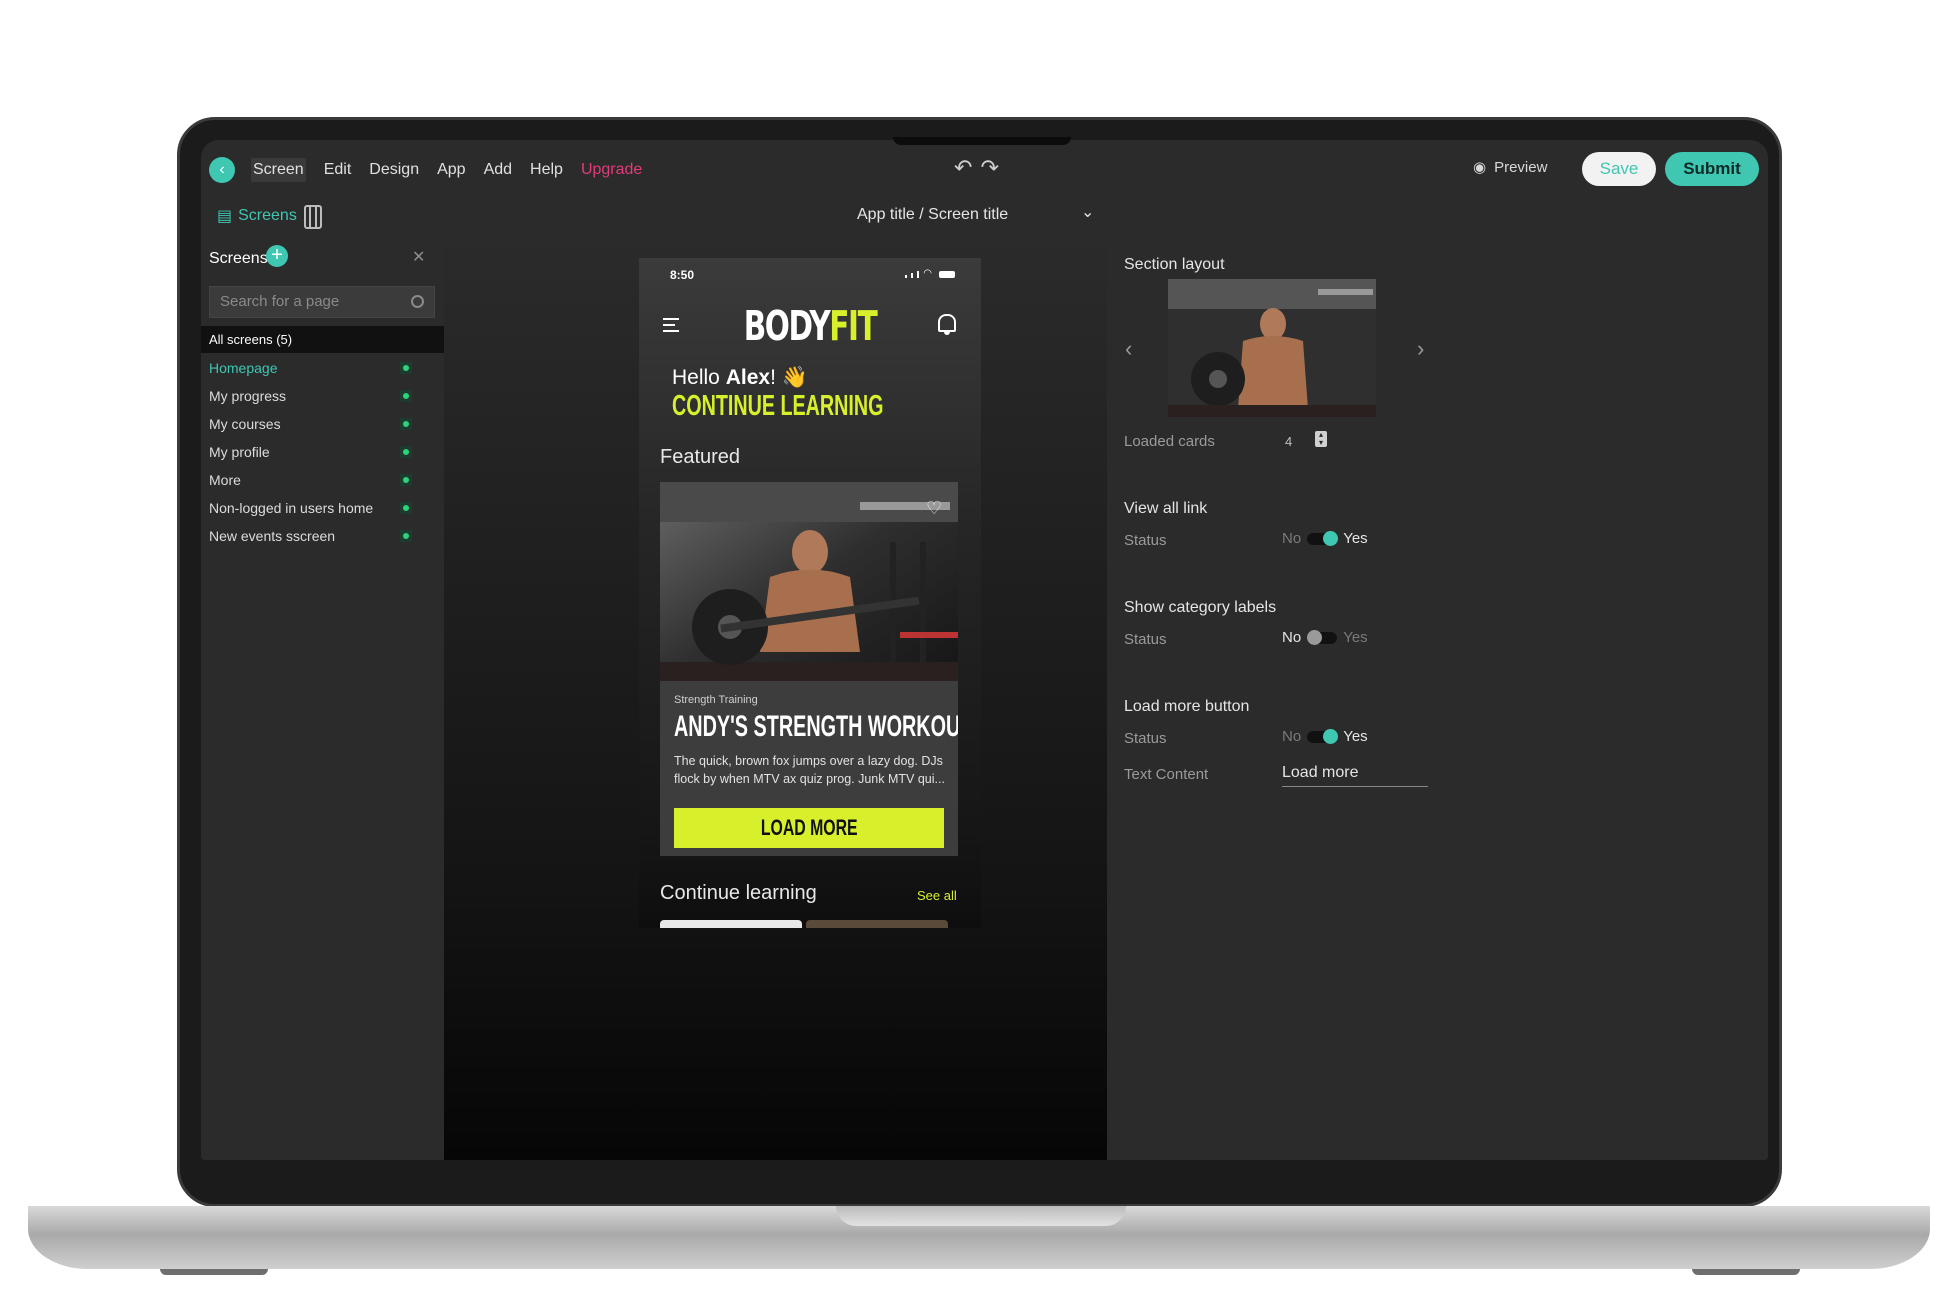 Image resolution: width=1957 pixels, height=1289 pixels. Describe the element at coordinates (700, 457) in the screenshot. I see `featured-label: Featured` at that location.